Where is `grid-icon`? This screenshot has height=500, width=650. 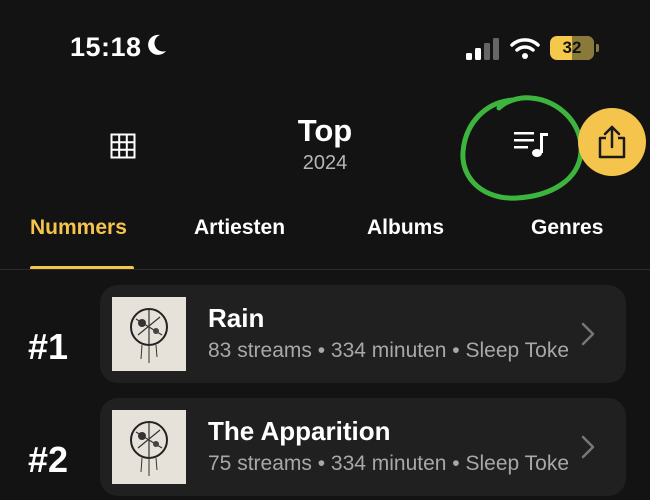 grid-icon is located at coordinates (123, 146).